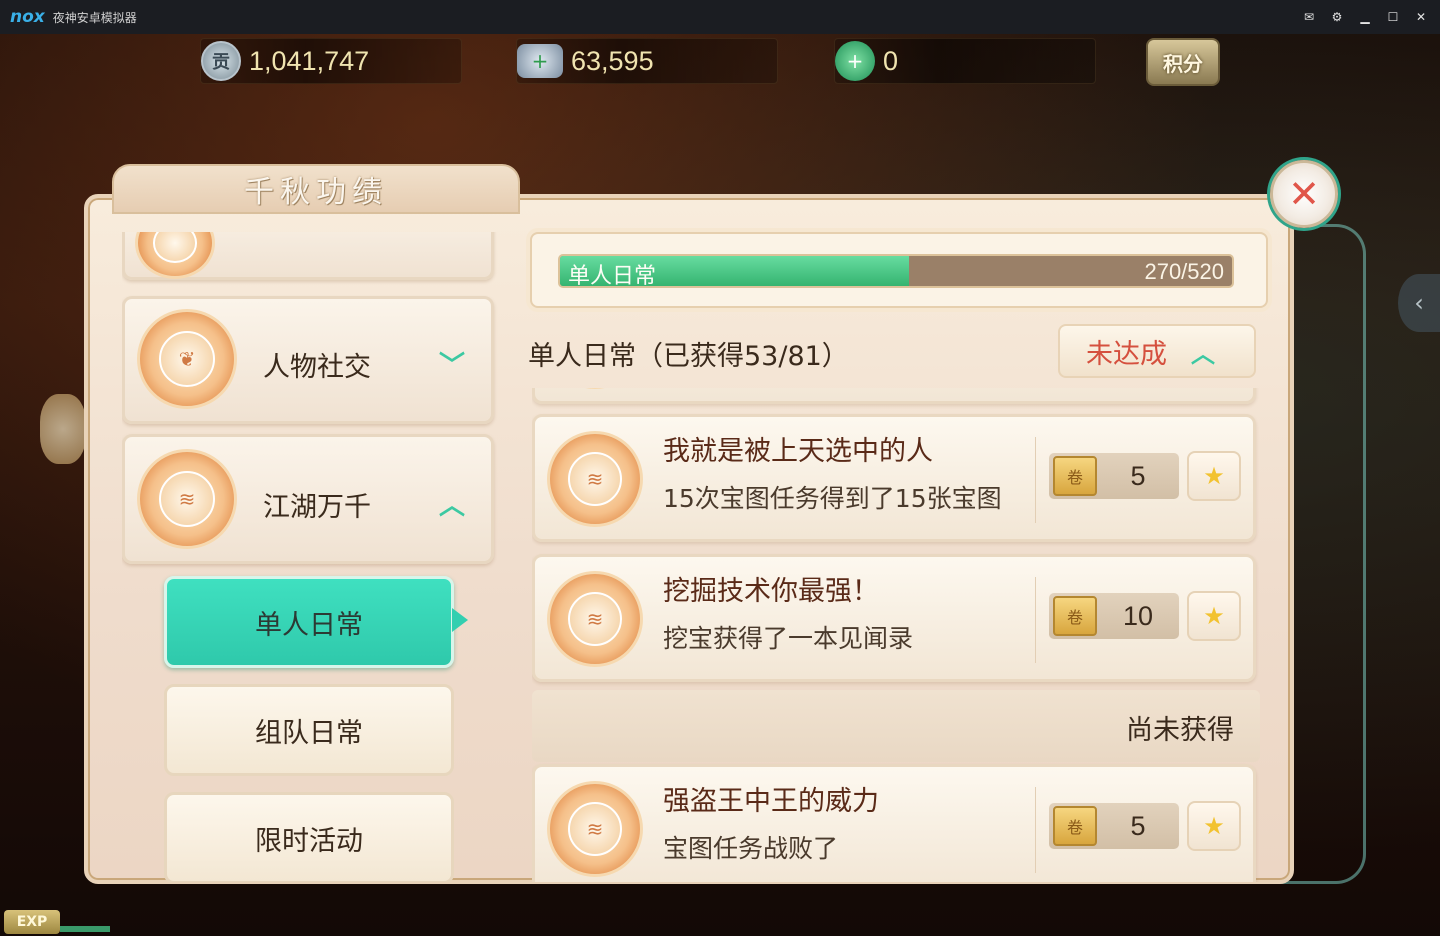 This screenshot has height=936, width=1440. Describe the element at coordinates (1180, 730) in the screenshot. I see `not-obtained-label: 尚未获得` at that location.